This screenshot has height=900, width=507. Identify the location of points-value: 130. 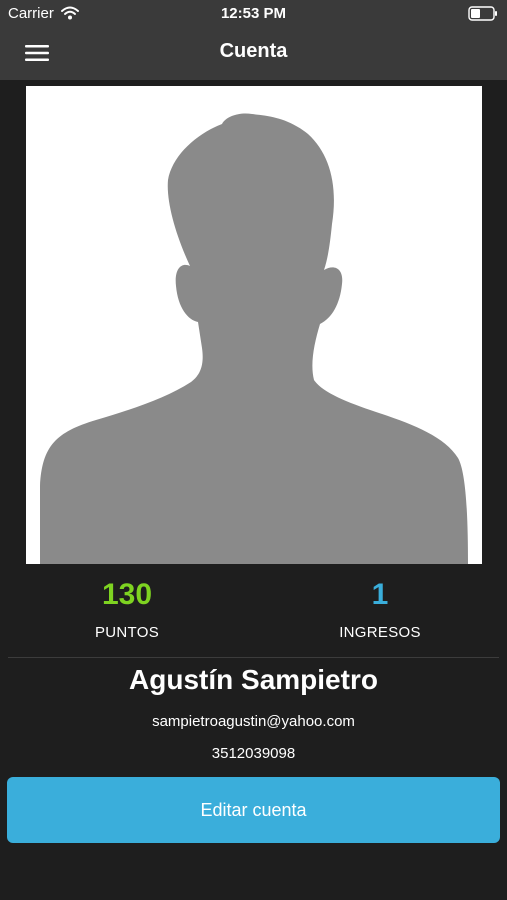
(127, 594).